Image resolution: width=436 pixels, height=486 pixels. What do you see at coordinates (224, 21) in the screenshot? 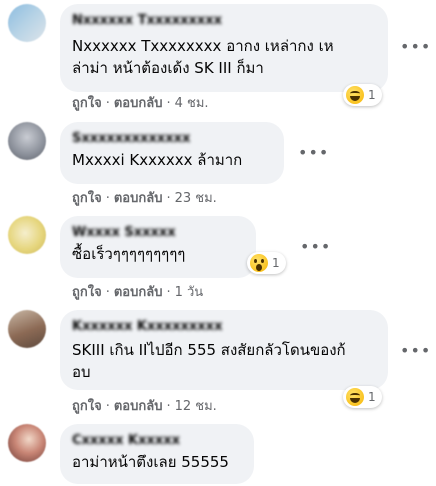
I see `commenter-name: Nxxxxxx Txxxxxxxxx` at bounding box center [224, 21].